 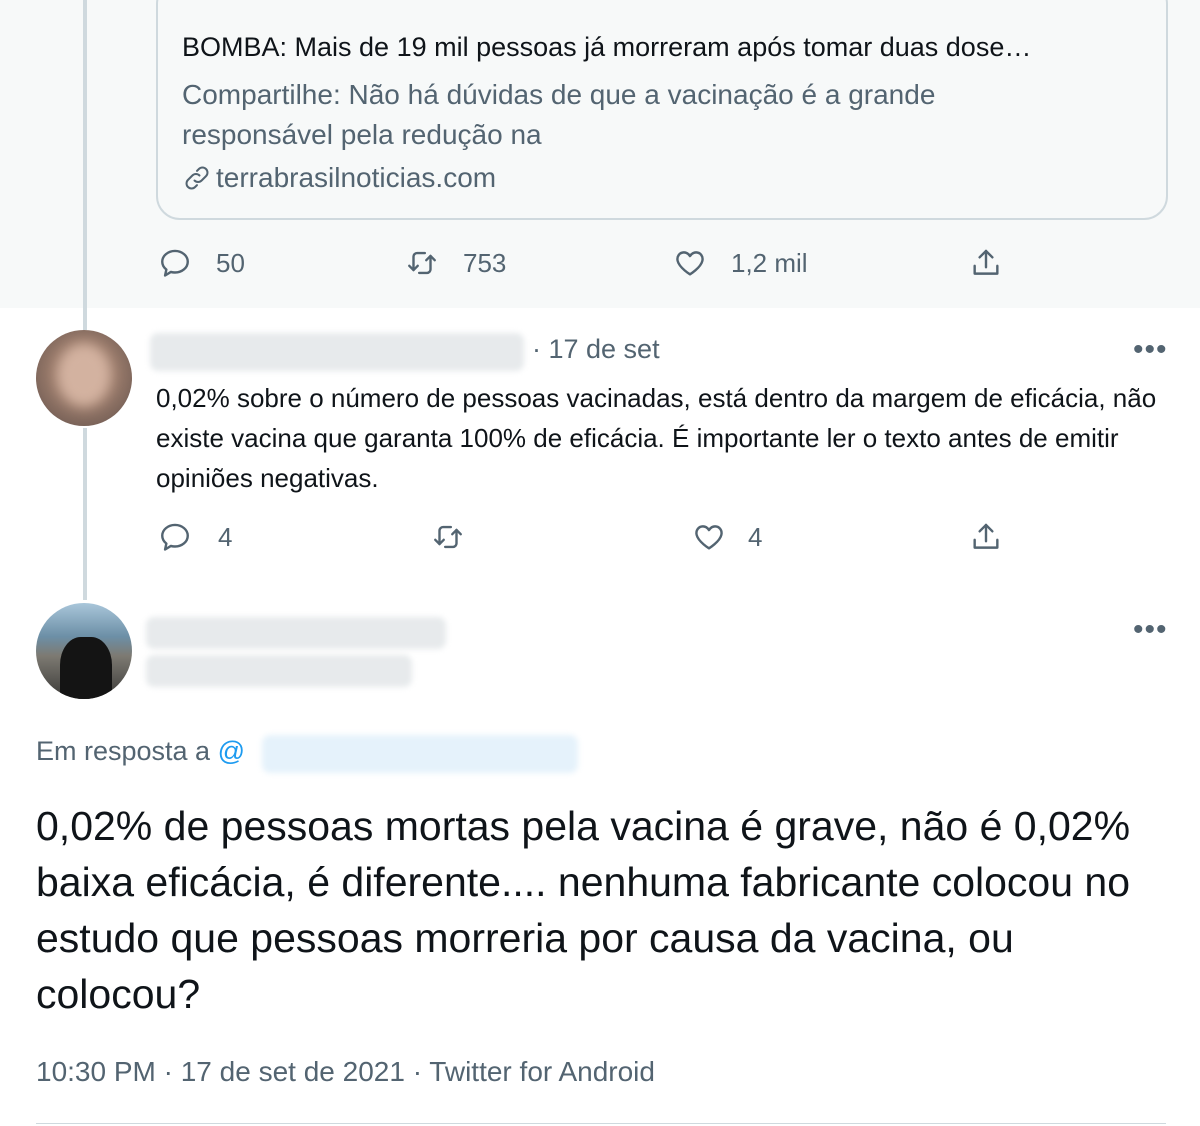 I want to click on blurred-display-name, so click(x=296, y=633).